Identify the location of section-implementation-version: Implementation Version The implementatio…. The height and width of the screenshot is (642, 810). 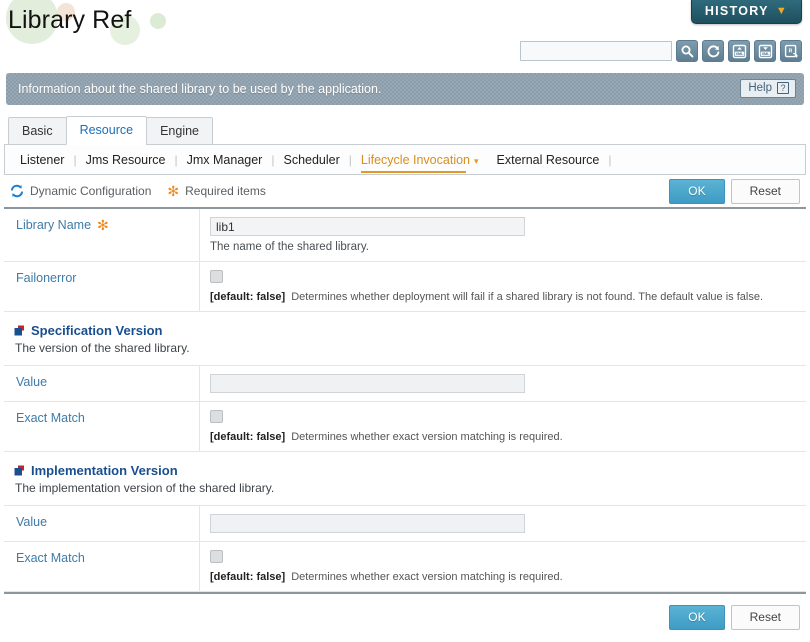
(405, 479).